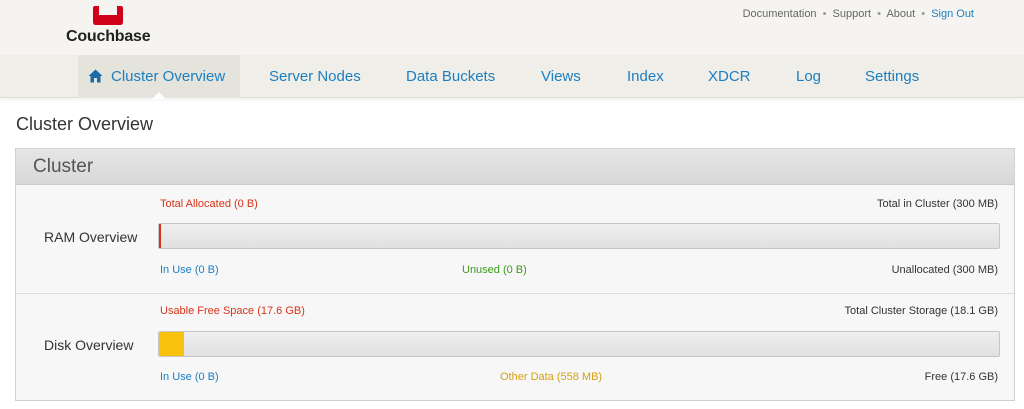 The height and width of the screenshot is (409, 1024). What do you see at coordinates (209, 204) in the screenshot?
I see `ram-total-allocated: Total Allocated (0 B)` at bounding box center [209, 204].